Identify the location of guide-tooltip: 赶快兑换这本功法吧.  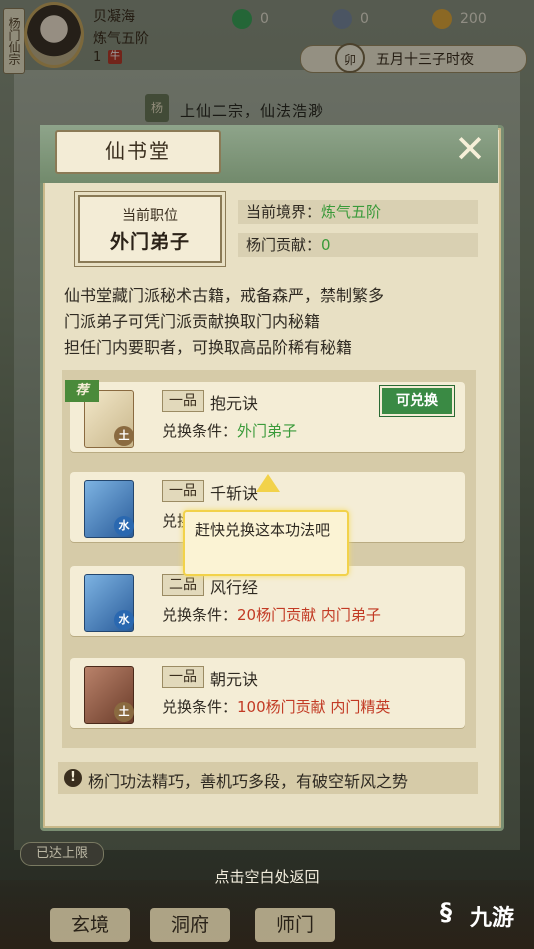
(266, 543).